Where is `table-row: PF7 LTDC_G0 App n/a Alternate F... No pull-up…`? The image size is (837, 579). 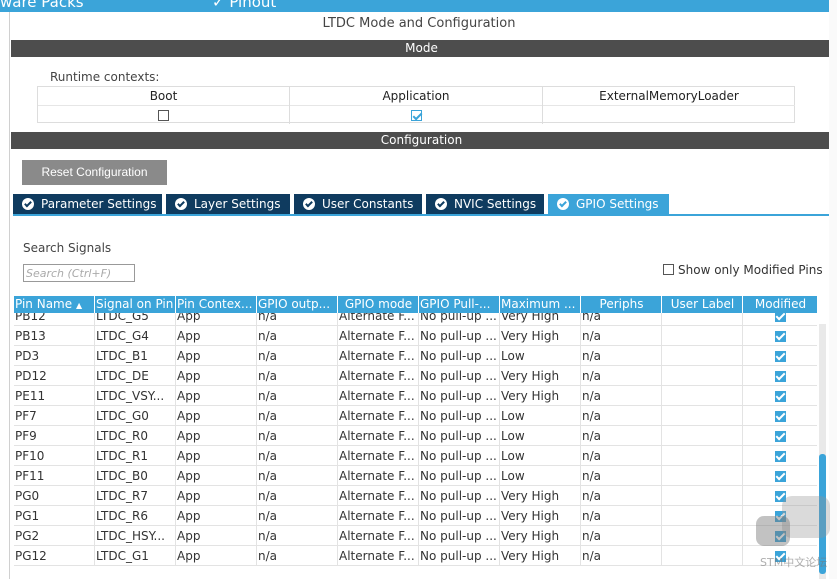
table-row: PF7 LTDC_G0 App n/a Alternate F... No pull-up… is located at coordinates (415, 416).